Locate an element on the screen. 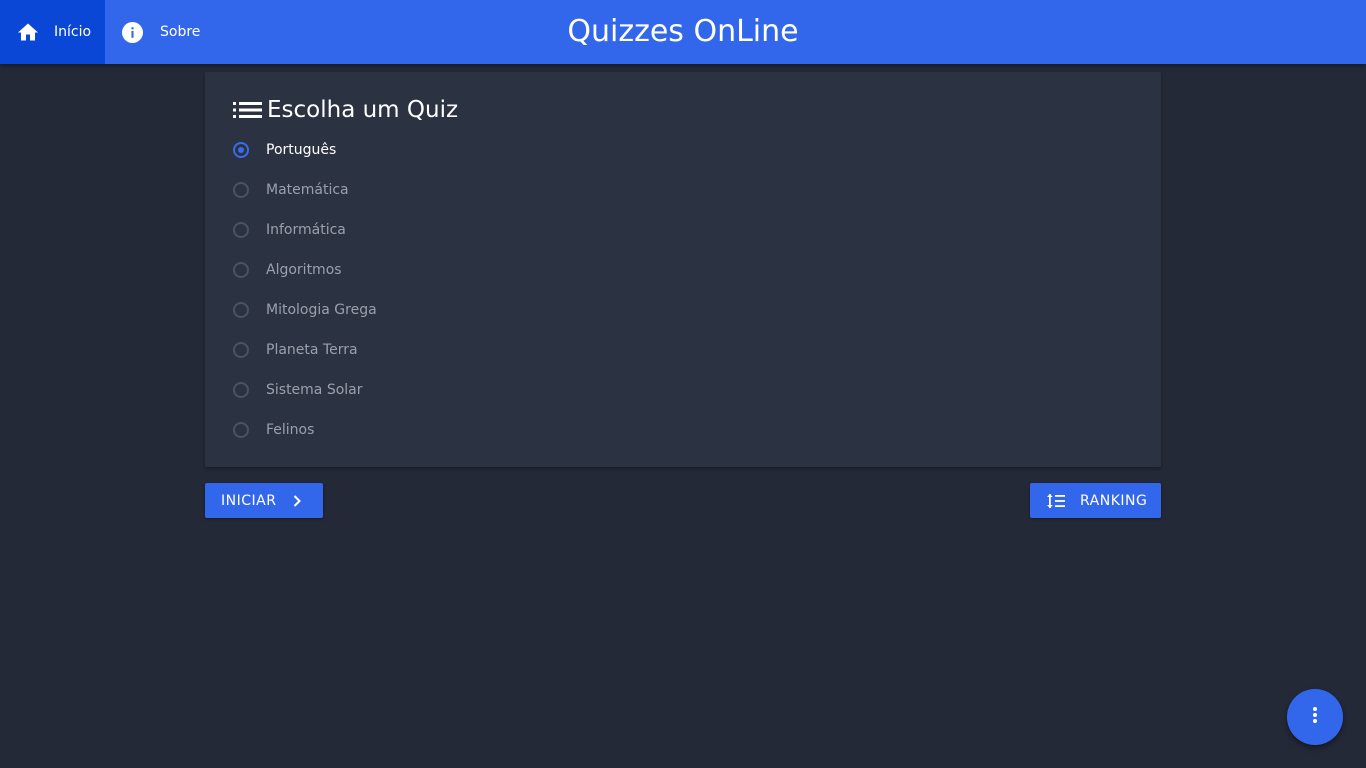 This screenshot has height=768, width=1366. quiz-option-label: Informática is located at coordinates (306, 230).